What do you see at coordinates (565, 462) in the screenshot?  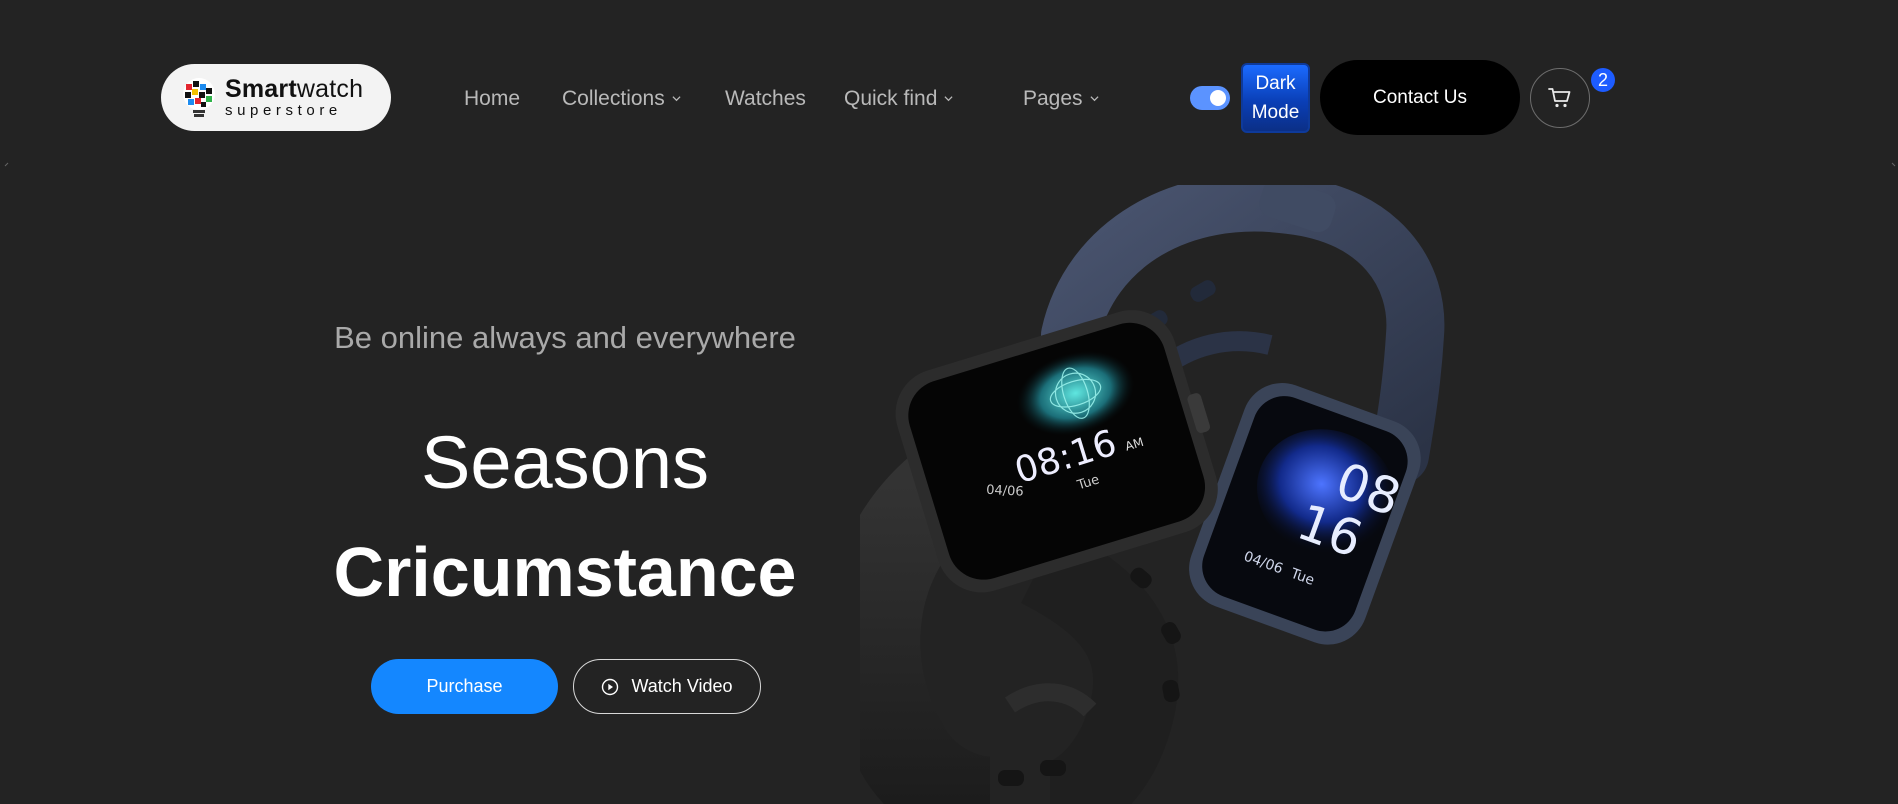 I see `hero-title-line1: Seasons` at bounding box center [565, 462].